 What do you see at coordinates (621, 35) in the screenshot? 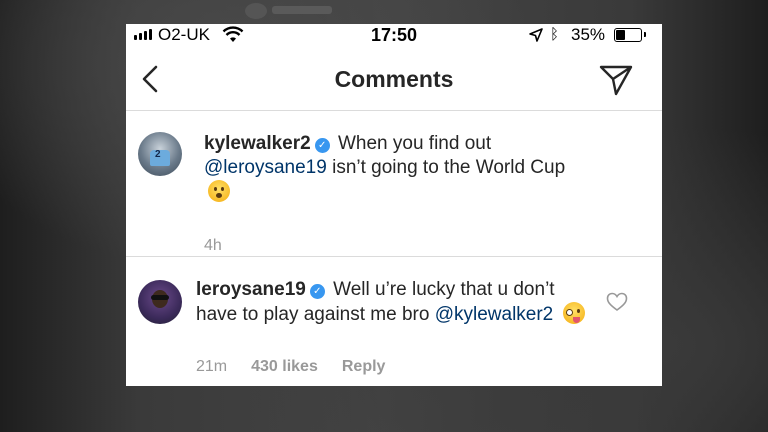
I see `battery-level-fill` at bounding box center [621, 35].